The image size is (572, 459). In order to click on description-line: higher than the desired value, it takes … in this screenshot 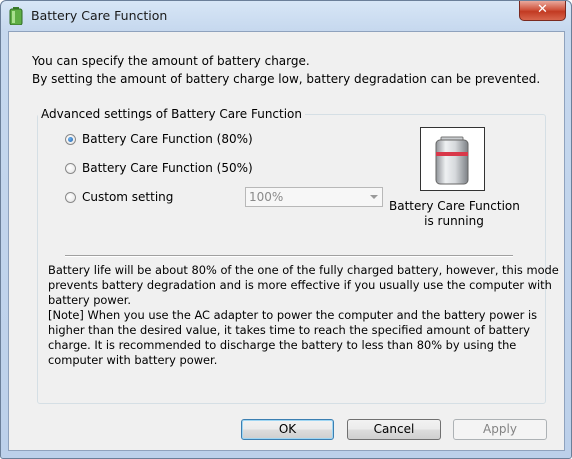, I will do `click(289, 330)`.